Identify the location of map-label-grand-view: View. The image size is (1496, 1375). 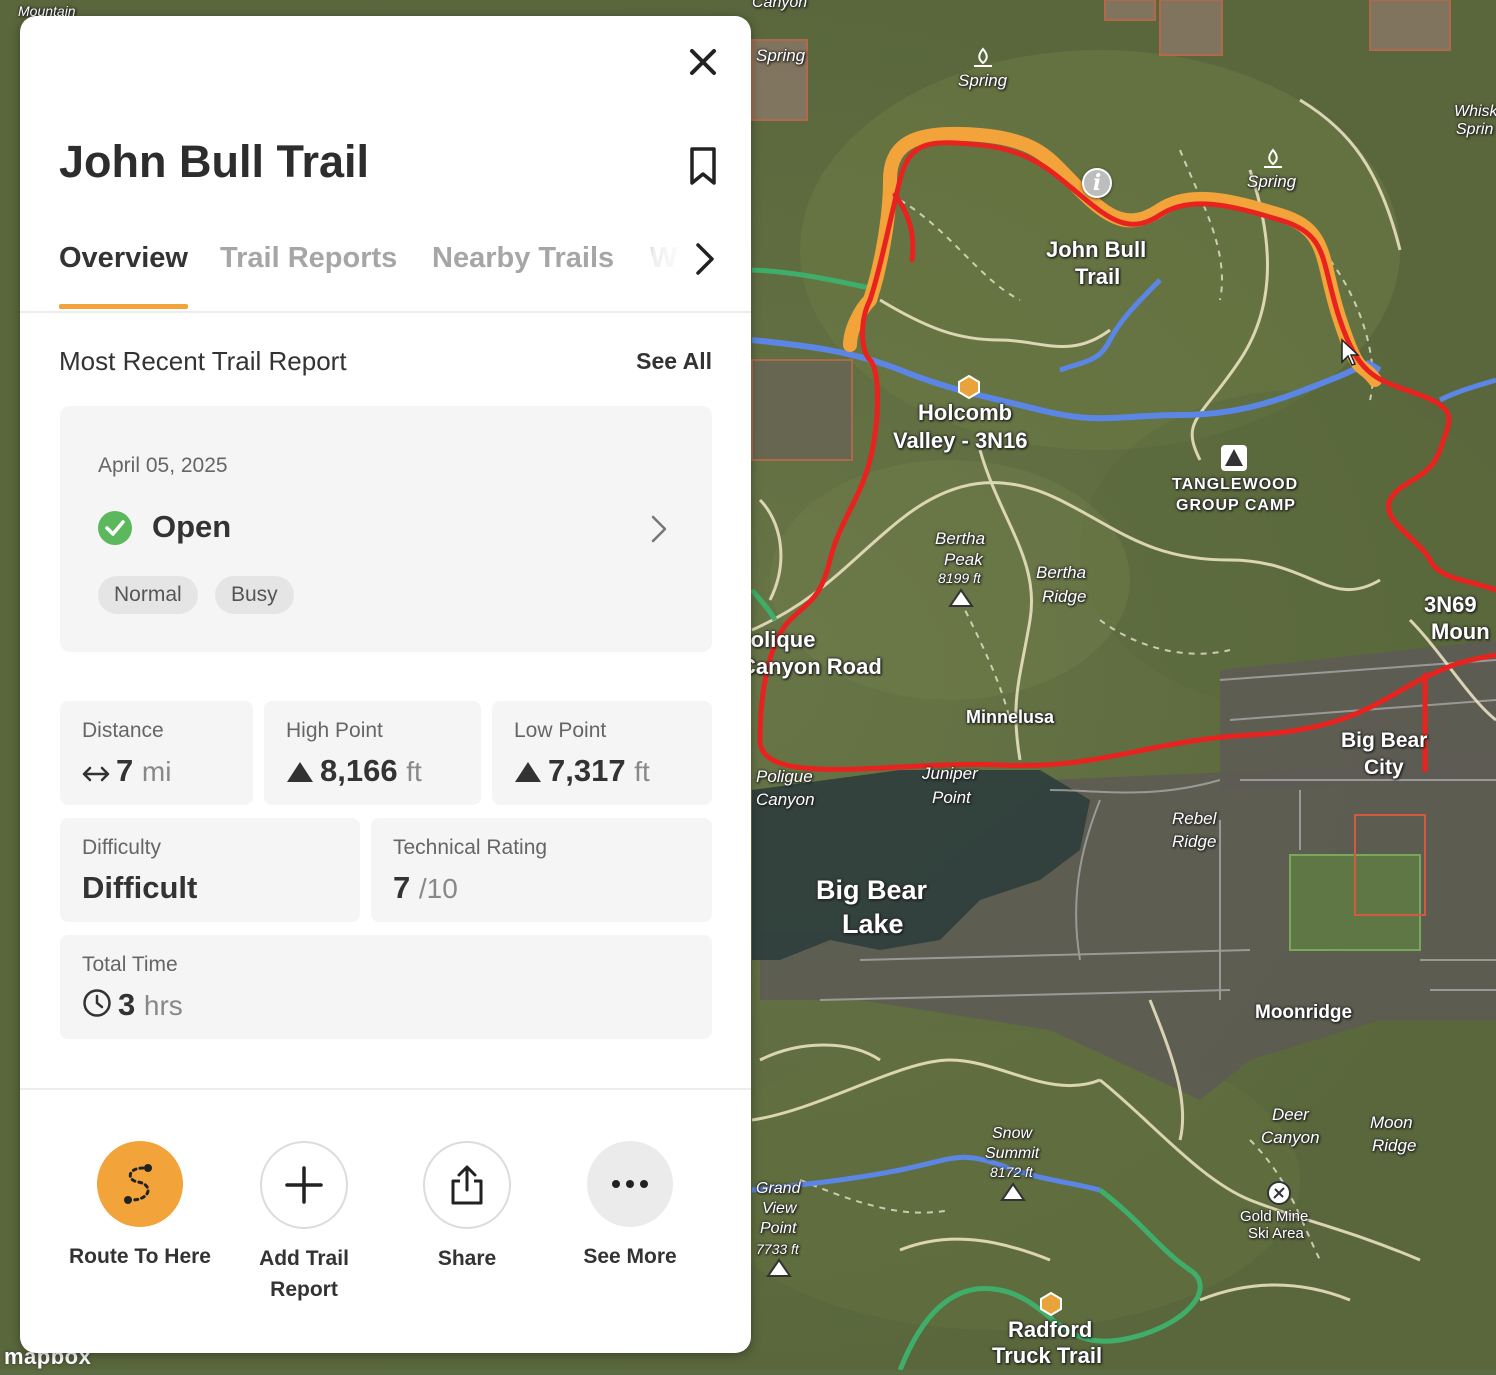
(779, 1208).